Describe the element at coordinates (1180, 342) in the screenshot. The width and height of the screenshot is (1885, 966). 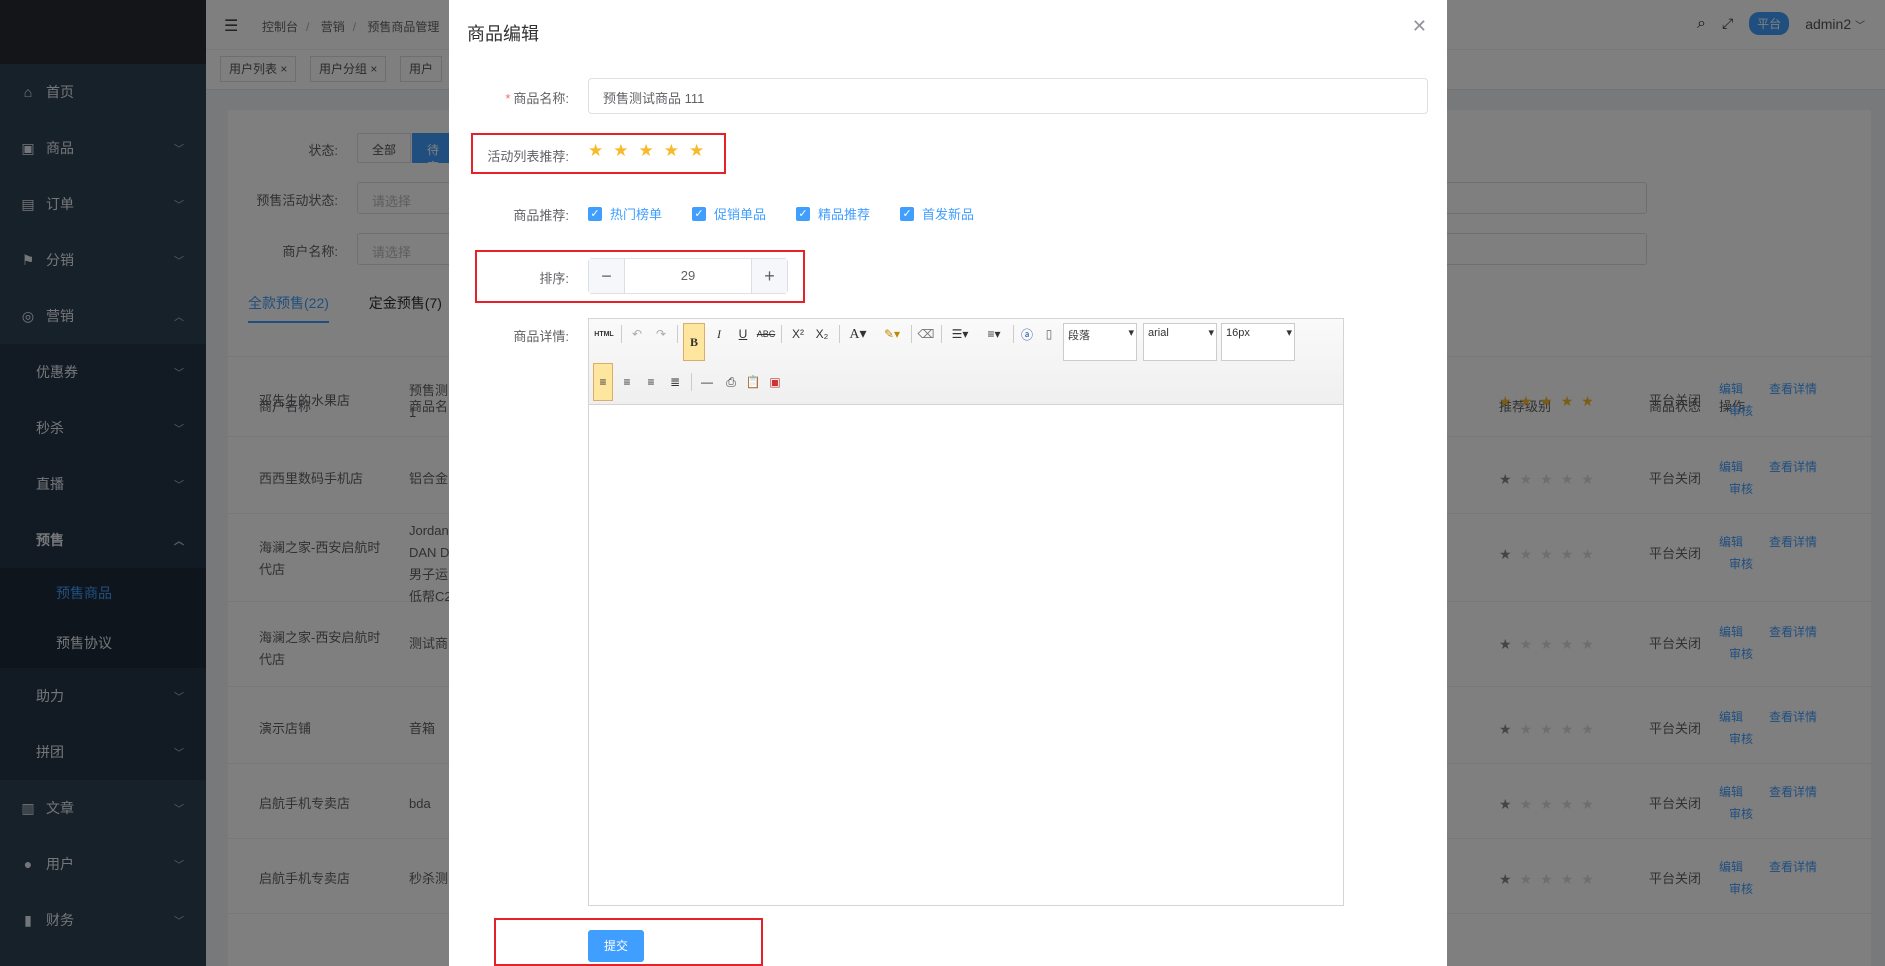
I see `font-family-select: arial ▾` at that location.